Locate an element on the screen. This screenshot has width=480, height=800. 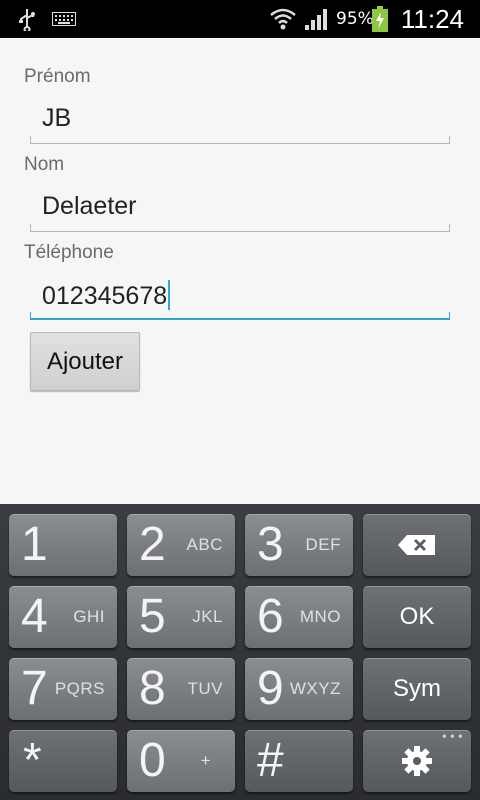
key-3-digit: 3 is located at coordinates (270, 544).